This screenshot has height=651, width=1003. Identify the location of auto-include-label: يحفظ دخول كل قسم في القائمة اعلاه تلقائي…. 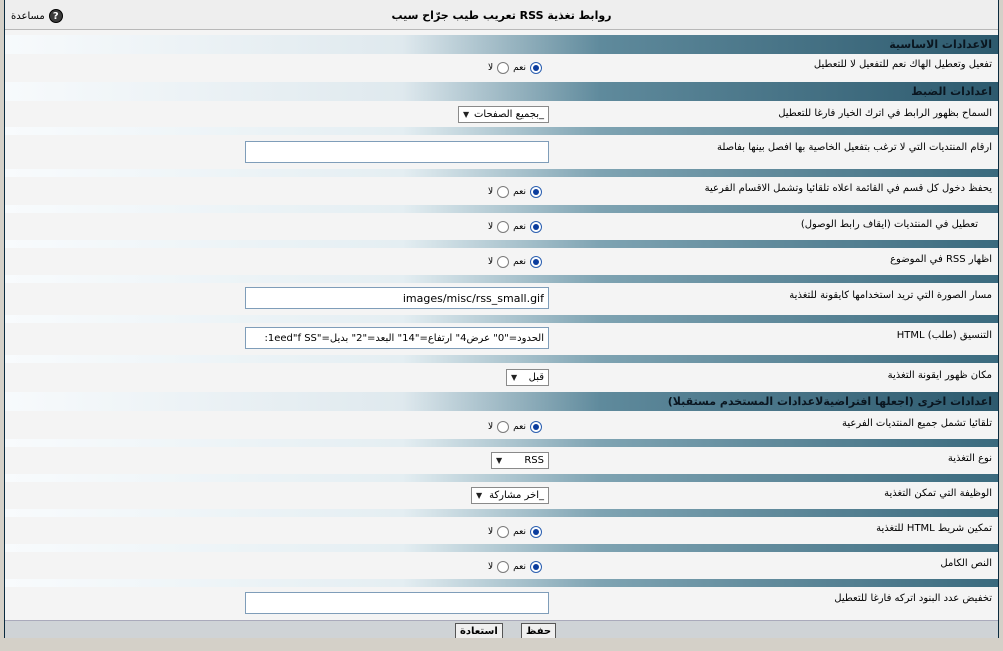
(848, 188).